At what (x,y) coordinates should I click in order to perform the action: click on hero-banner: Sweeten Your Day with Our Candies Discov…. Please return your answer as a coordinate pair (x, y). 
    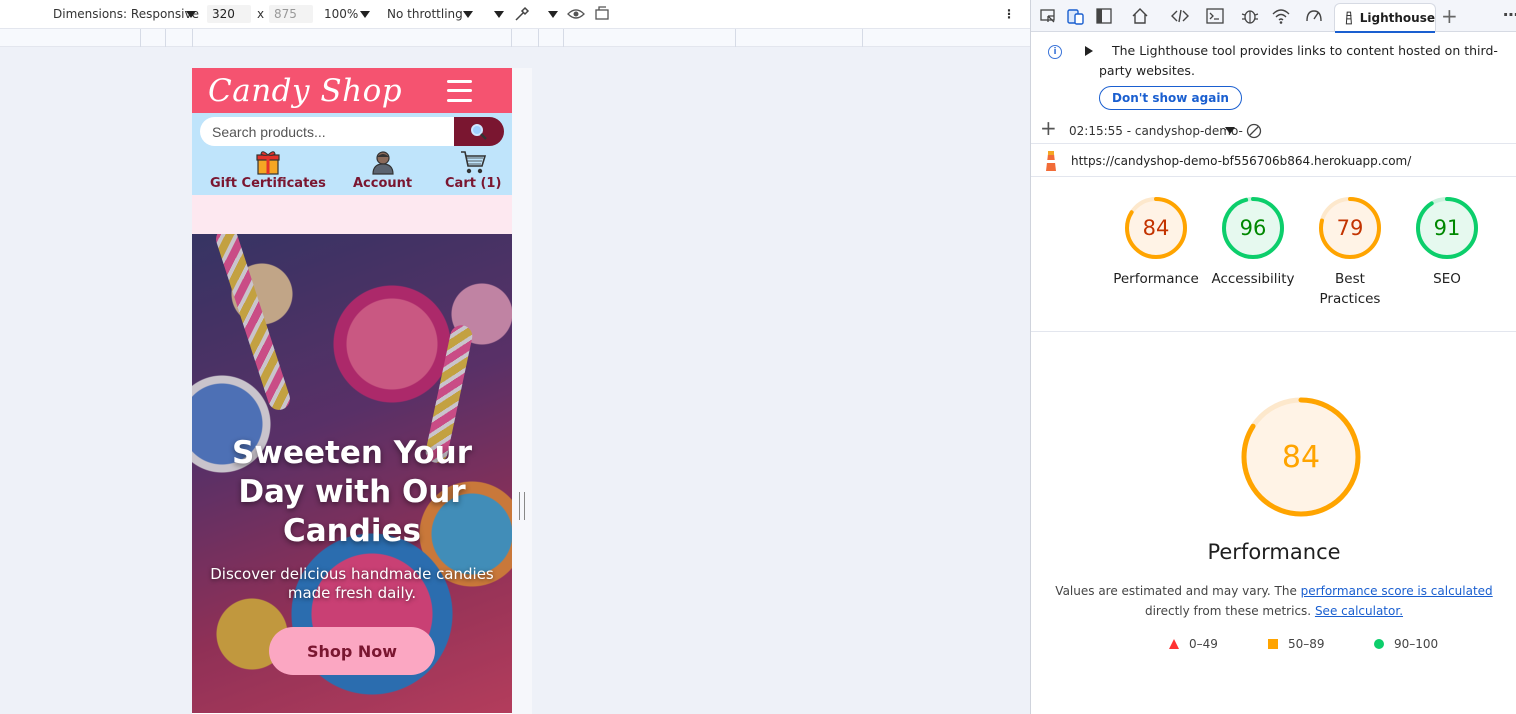
    Looking at the image, I should click on (352, 473).